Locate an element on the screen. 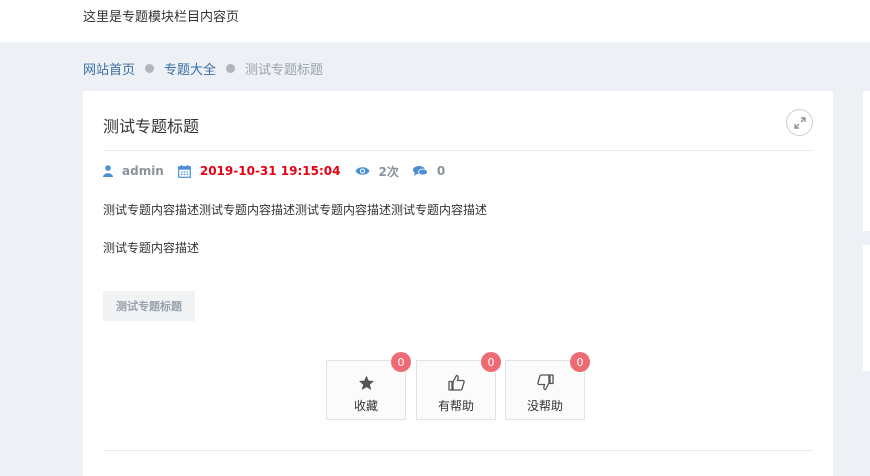  breadcrumb: 网站首页 专题大全 测试专题标题 is located at coordinates (203, 68).